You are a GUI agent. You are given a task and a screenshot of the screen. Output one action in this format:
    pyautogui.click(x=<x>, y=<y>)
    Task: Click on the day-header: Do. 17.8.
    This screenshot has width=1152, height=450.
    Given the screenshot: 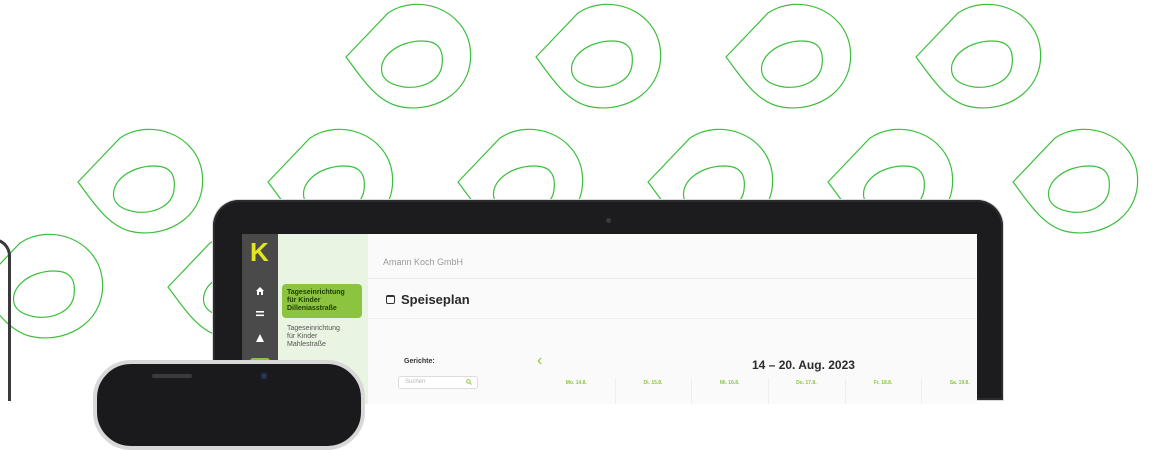 What is the action you would take?
    pyautogui.click(x=806, y=391)
    